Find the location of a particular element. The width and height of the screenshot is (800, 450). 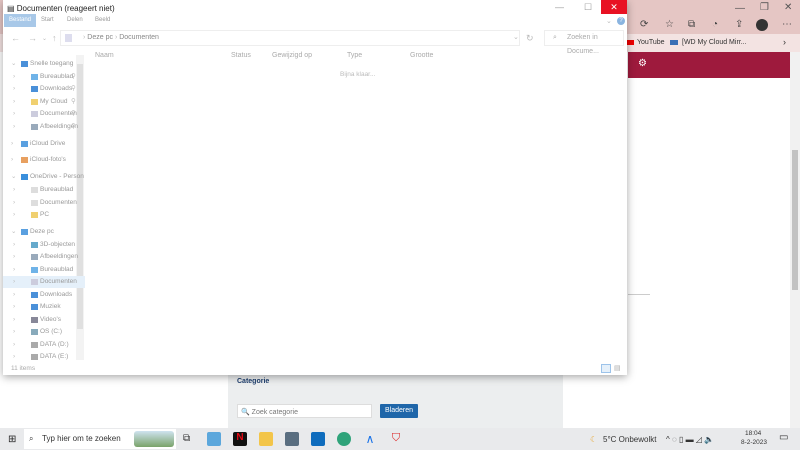

nav-item: › My Cloud ⚲ is located at coordinates (44, 102).